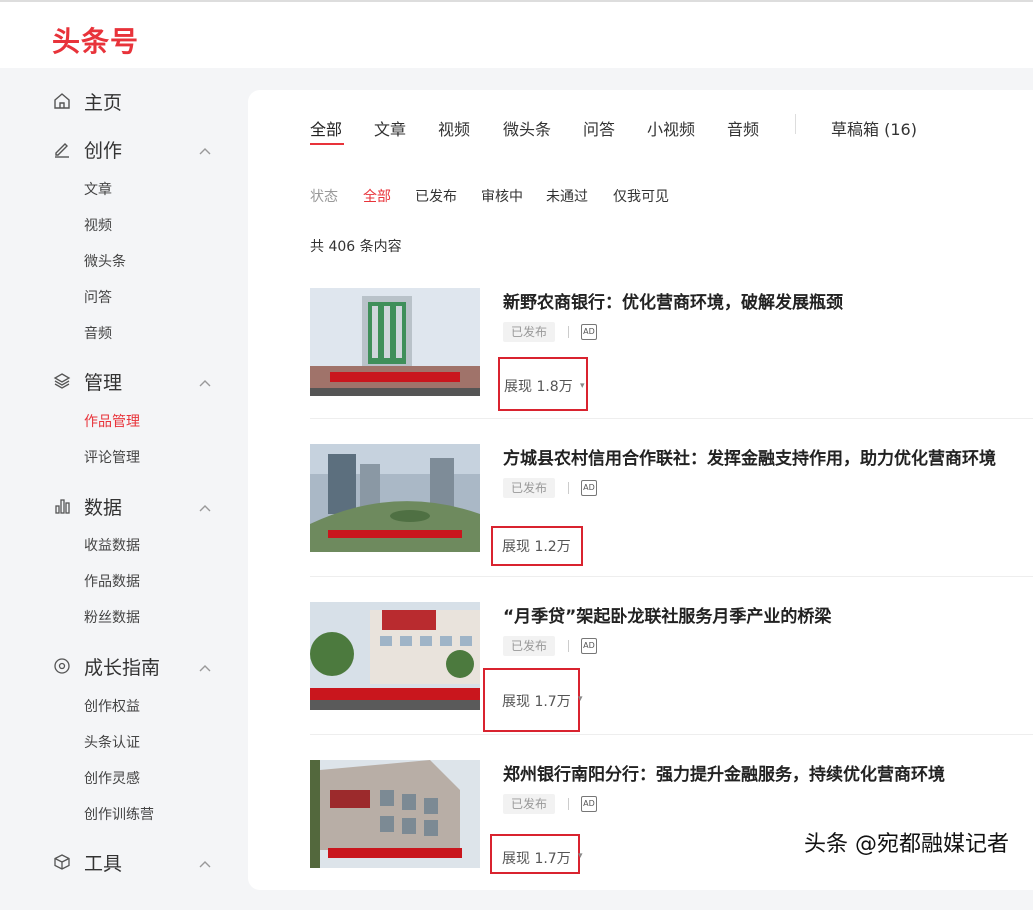 This screenshot has height=910, width=1033. What do you see at coordinates (62, 101) in the screenshot?
I see `home-icon` at bounding box center [62, 101].